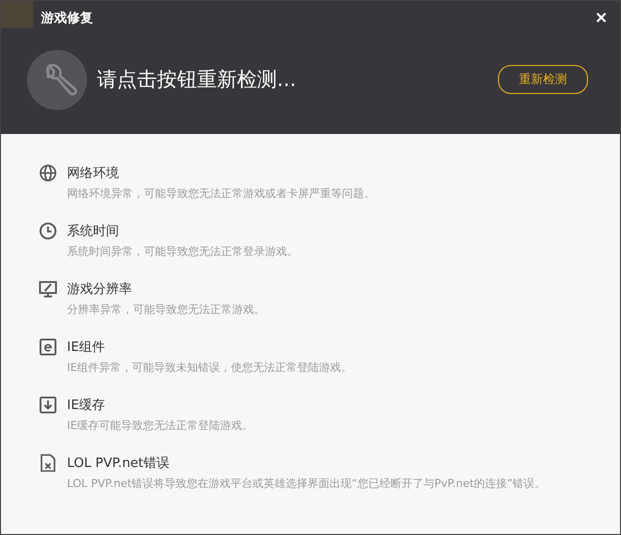 Image resolution: width=621 pixels, height=535 pixels. I want to click on item-description: IE组件异常，可能导致未知错误，使您无法正常登陆游戏。, so click(210, 367).